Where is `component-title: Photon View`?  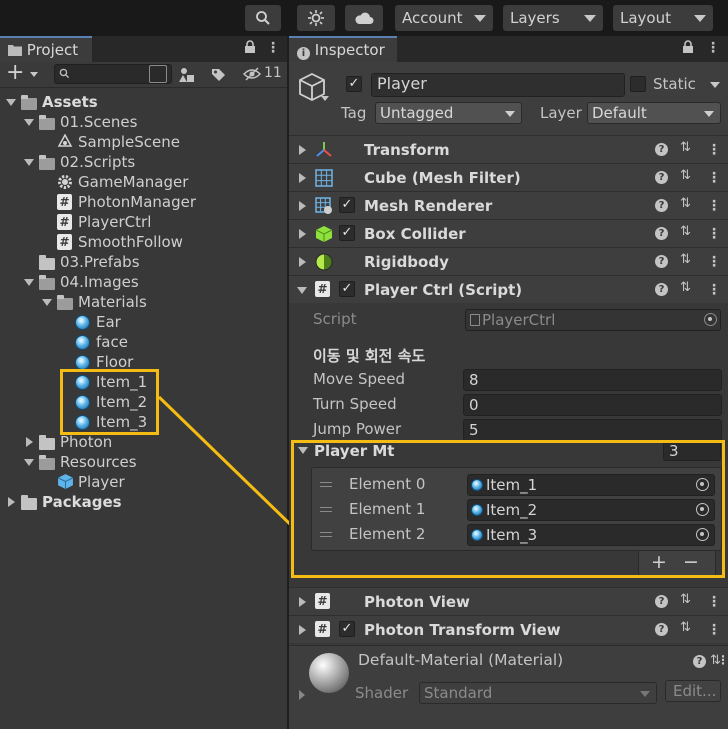 component-title: Photon View is located at coordinates (417, 602).